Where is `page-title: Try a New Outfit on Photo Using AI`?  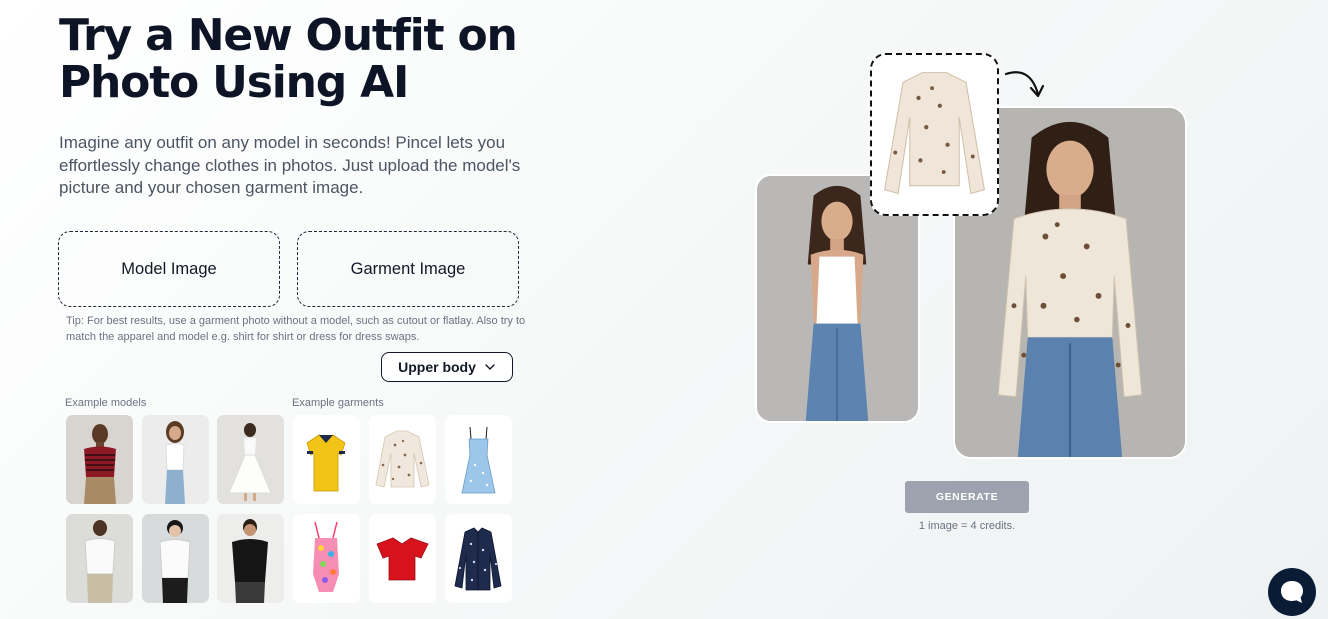
page-title: Try a New Outfit on Photo Using AI is located at coordinates (288, 59).